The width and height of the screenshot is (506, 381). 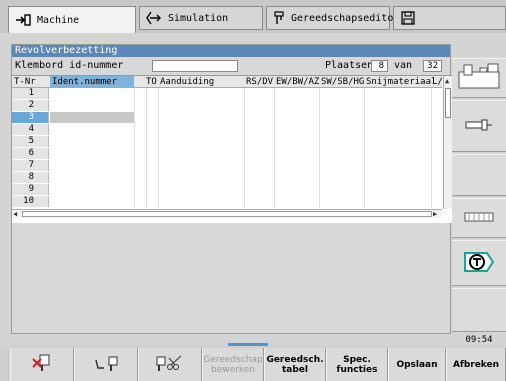 I want to click on softkey-tool-table: Gereedsch. tabel, so click(x=295, y=364).